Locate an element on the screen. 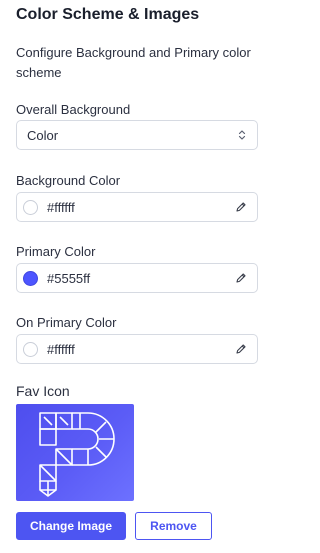  fav-icon-preview is located at coordinates (75, 452).